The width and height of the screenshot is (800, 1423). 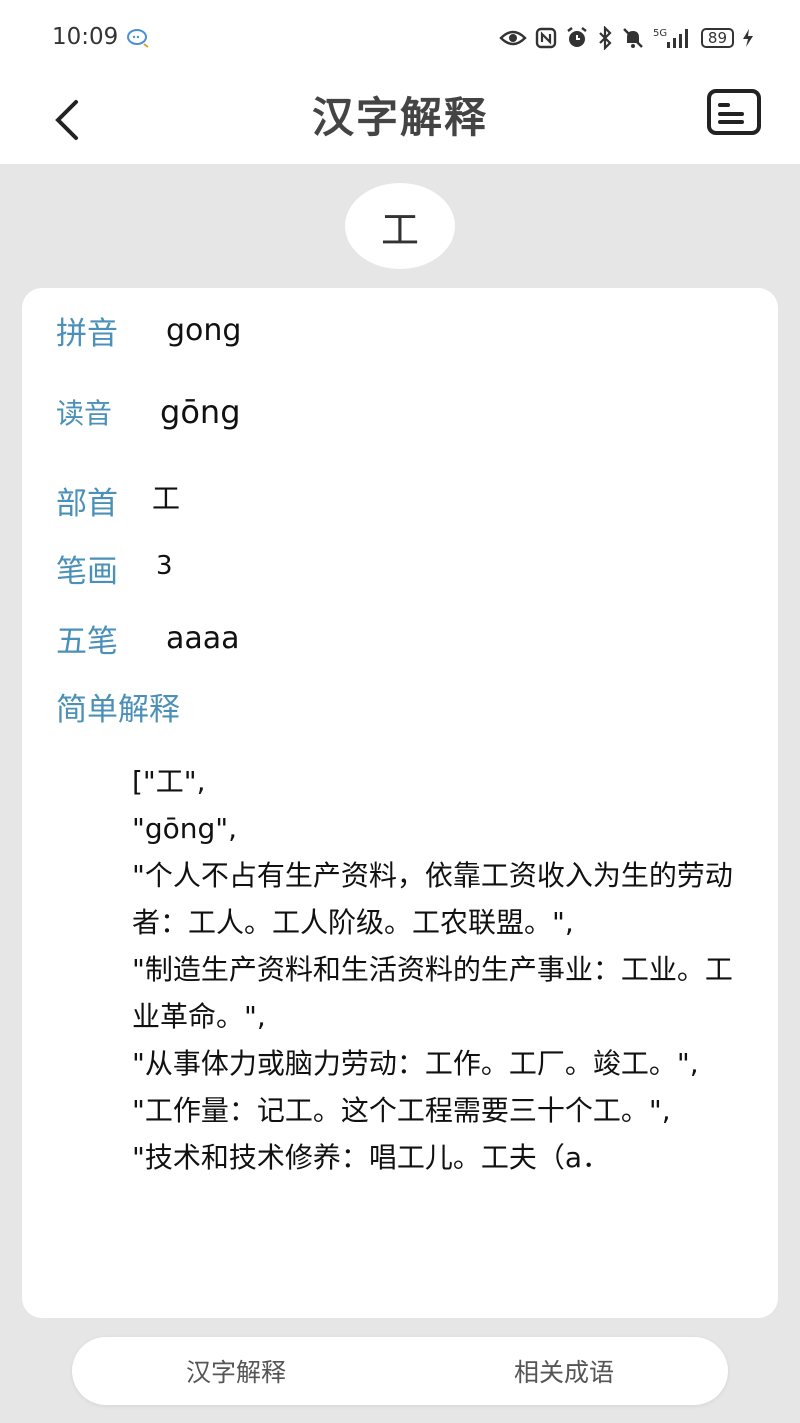 I want to click on radical-row: 部首 工, so click(x=118, y=500).